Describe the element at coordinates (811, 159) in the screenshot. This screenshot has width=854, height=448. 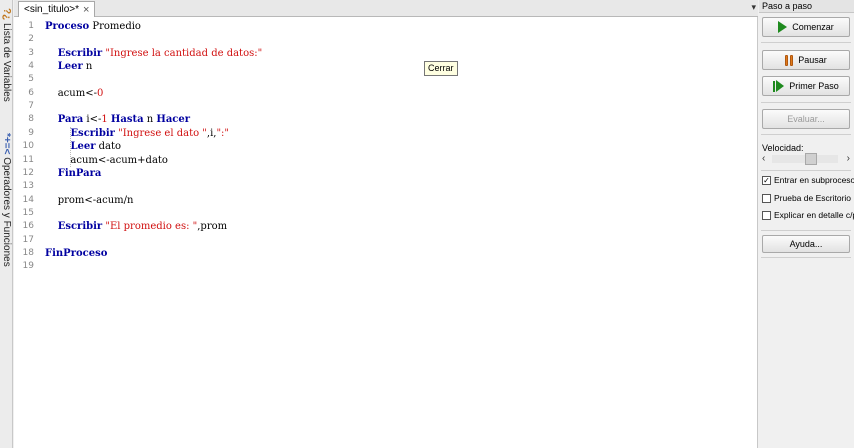
I see `slider-thumb` at that location.